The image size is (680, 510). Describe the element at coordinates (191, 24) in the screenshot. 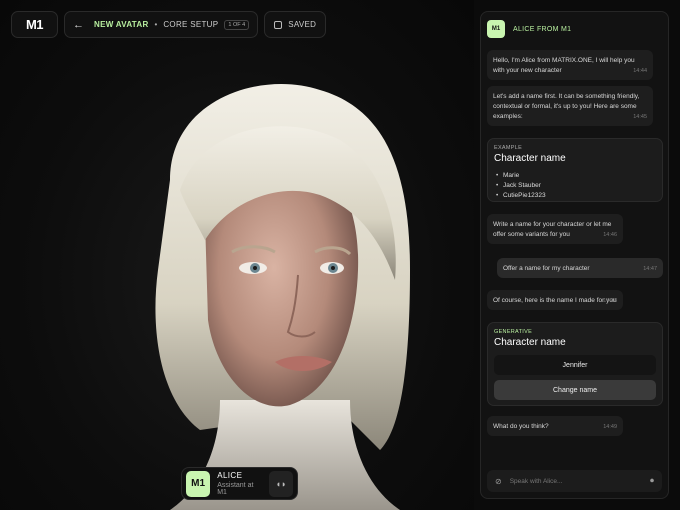

I see `breadcrumb-section: CORE SETUP` at that location.